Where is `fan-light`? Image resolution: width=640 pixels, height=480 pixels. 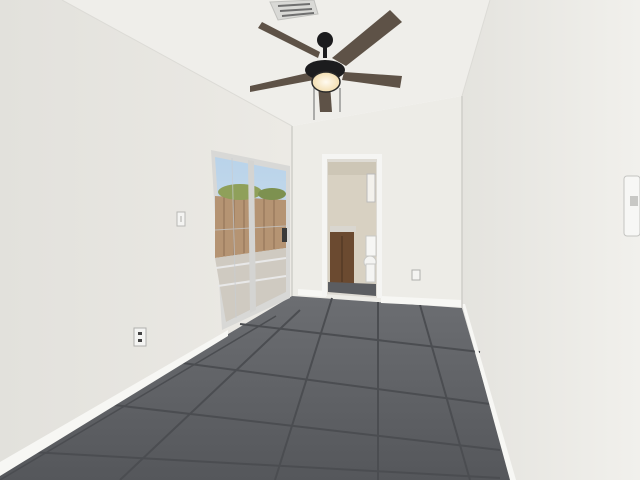
fan-light is located at coordinates (326, 82).